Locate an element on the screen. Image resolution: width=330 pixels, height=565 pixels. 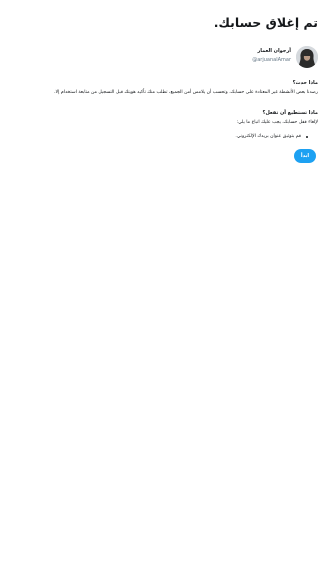
account-text: أرجوان العمار @arjuanalAmar is located at coordinates (271, 55).